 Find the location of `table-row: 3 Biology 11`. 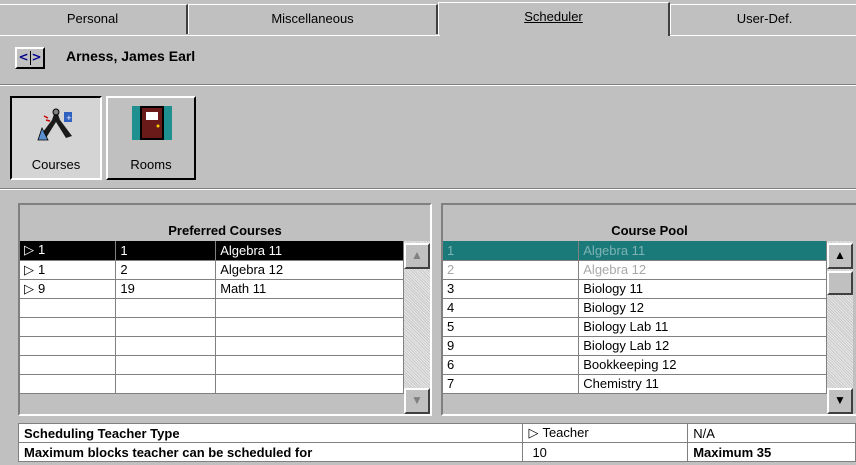

table-row: 3 Biology 11 is located at coordinates (635, 289).